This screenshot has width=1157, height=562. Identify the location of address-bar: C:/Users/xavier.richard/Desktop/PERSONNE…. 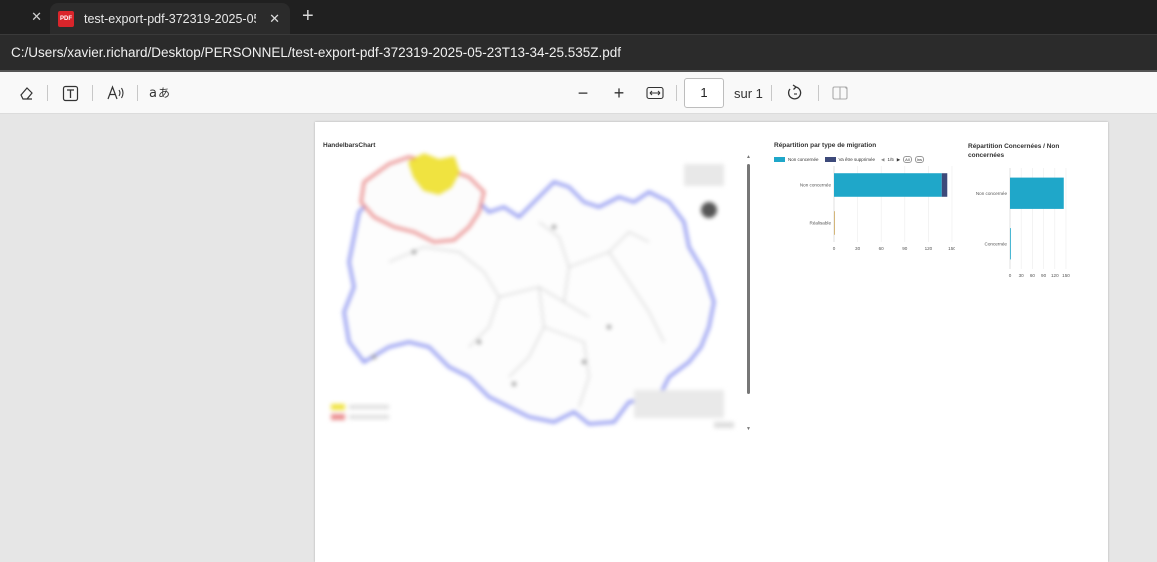
(578, 53).